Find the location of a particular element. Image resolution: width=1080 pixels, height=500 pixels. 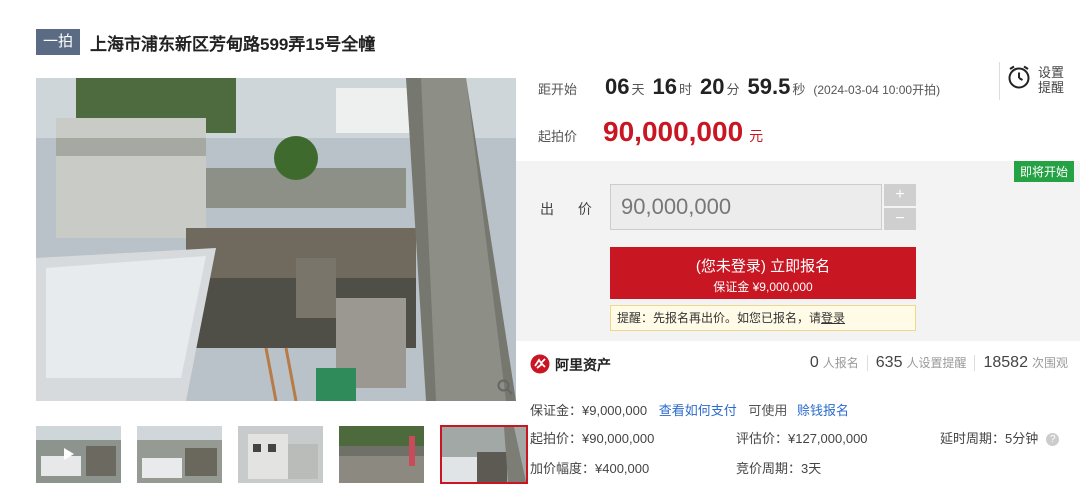

stat-signups-num: 0 is located at coordinates (814, 362).